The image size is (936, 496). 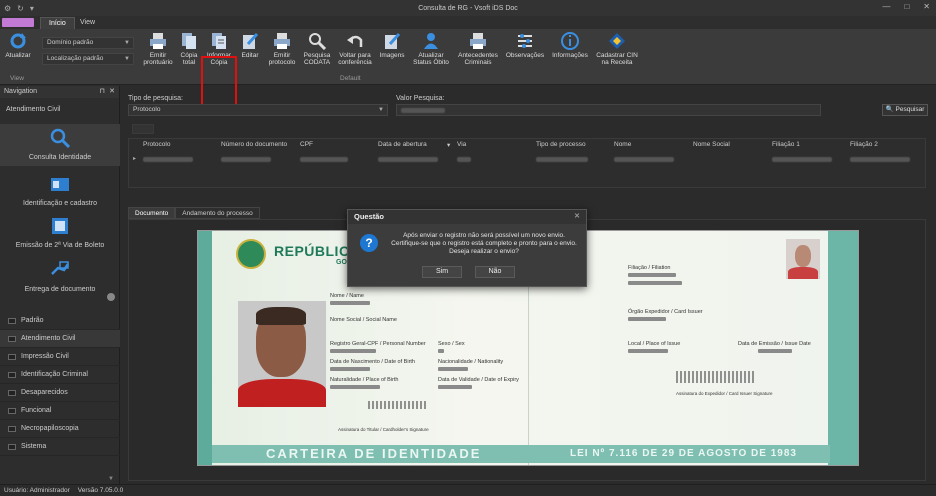 What do you see at coordinates (570, 45) in the screenshot?
I see `informacoes-button: Informações` at bounding box center [570, 45].